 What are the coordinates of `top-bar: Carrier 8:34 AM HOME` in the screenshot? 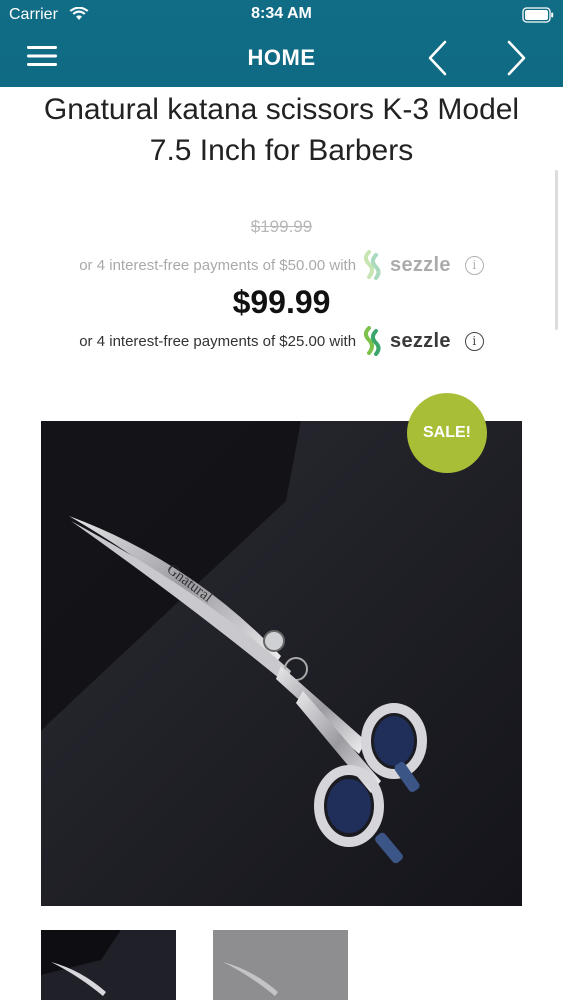 It's located at (281, 43).